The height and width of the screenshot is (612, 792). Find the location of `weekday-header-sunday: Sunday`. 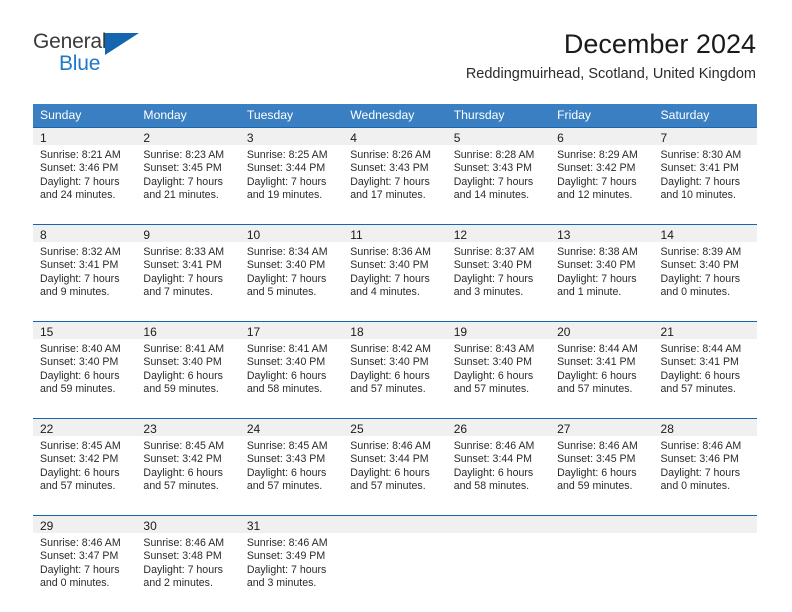

weekday-header-sunday: Sunday is located at coordinates (85, 115).